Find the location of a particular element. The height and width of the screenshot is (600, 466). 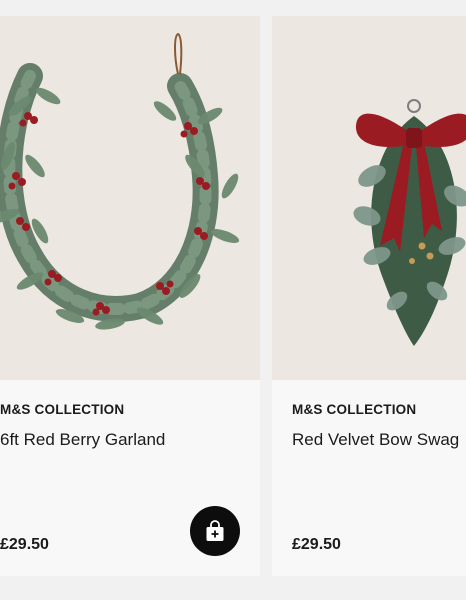

shopping-bag-add-icon is located at coordinates (215, 530).